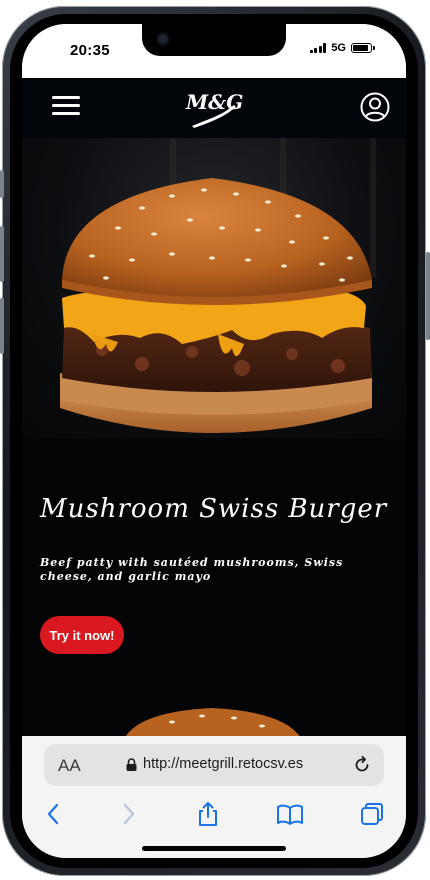 The height and width of the screenshot is (880, 430). What do you see at coordinates (90, 50) in the screenshot?
I see `status-time: 20:35` at bounding box center [90, 50].